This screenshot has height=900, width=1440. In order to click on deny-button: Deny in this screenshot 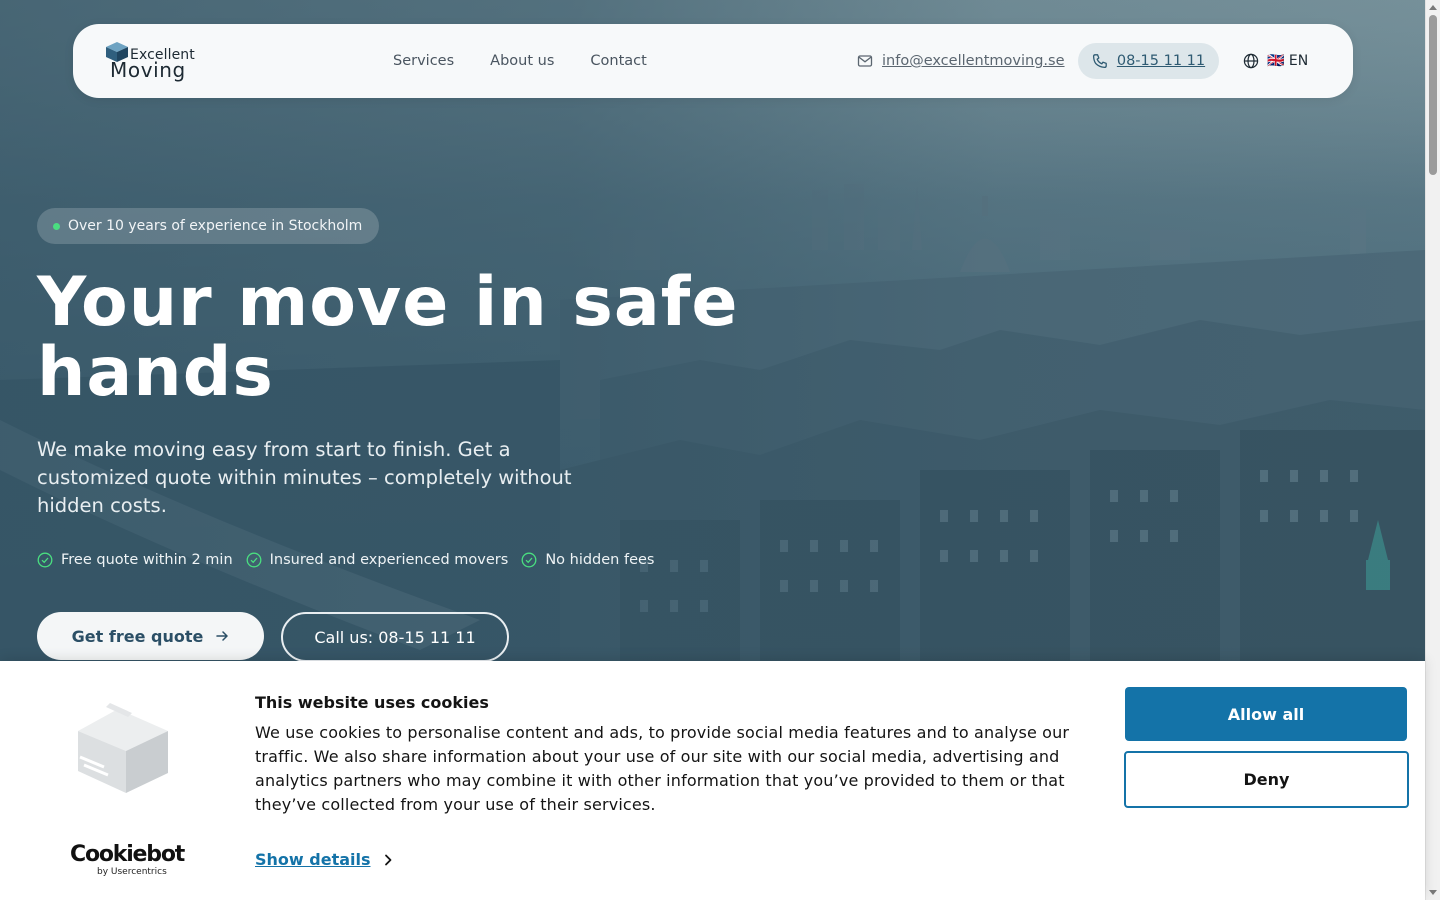, I will do `click(1266, 779)`.